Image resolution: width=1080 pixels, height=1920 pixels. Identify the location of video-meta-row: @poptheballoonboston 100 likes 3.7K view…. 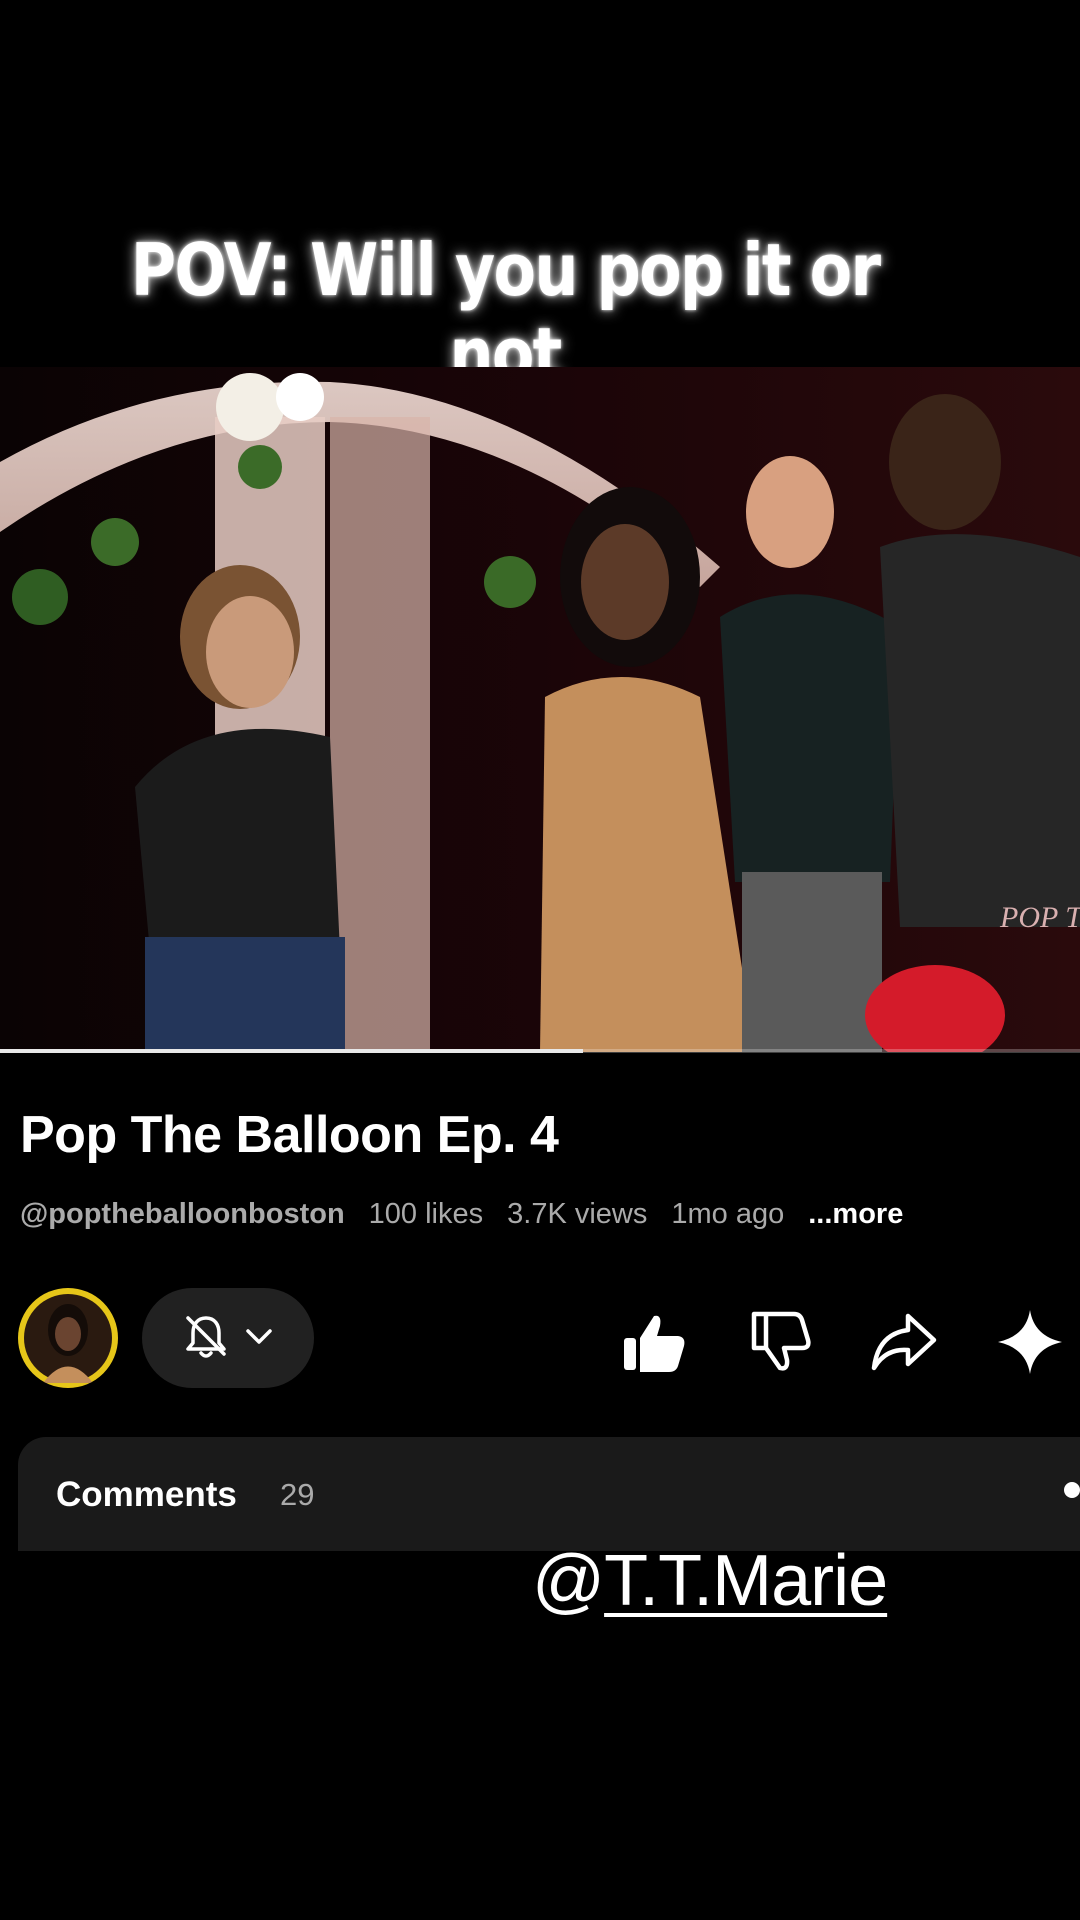
(461, 1214).